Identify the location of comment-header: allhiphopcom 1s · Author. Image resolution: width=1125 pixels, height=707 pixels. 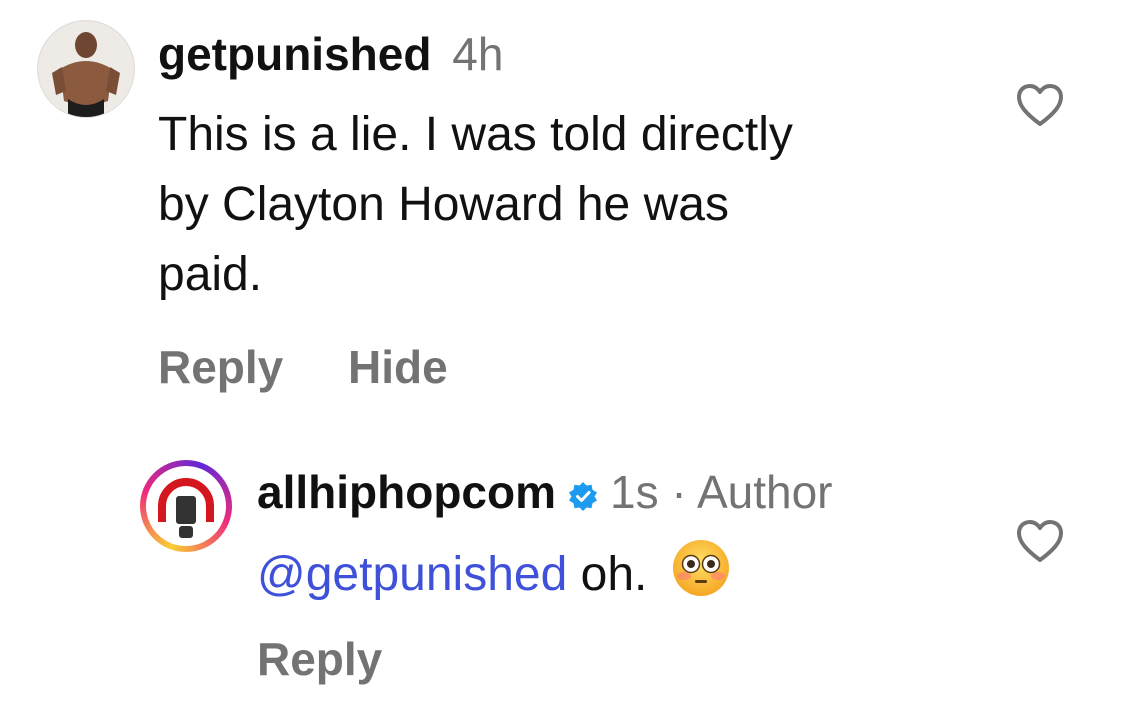
(544, 492).